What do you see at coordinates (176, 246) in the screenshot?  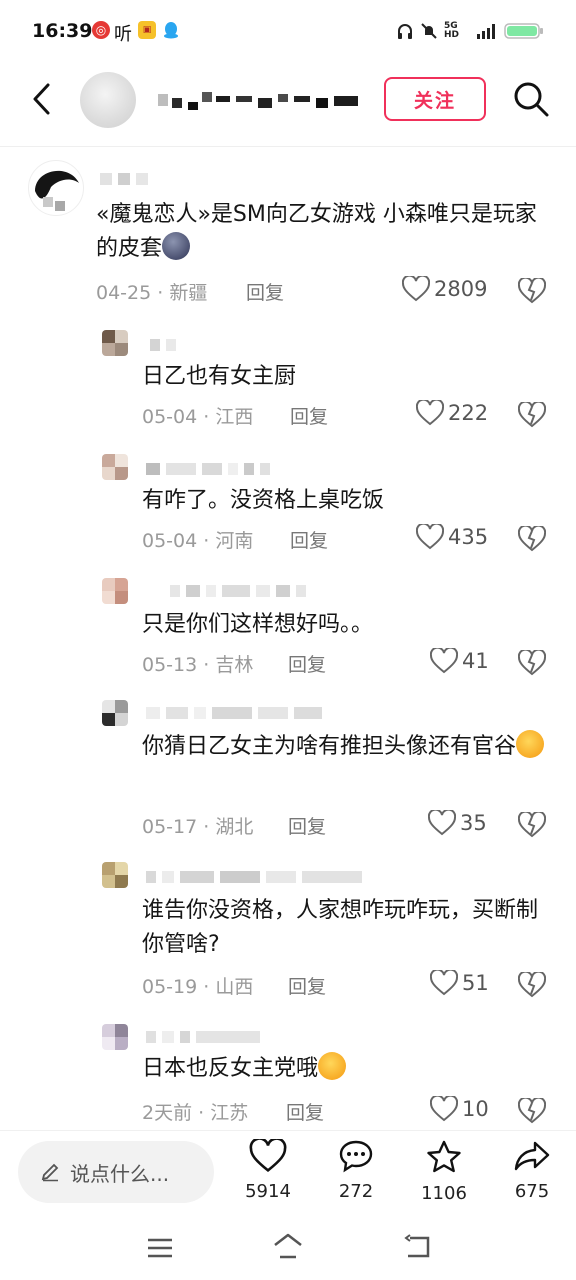 I see `new-moon-face-emoji` at bounding box center [176, 246].